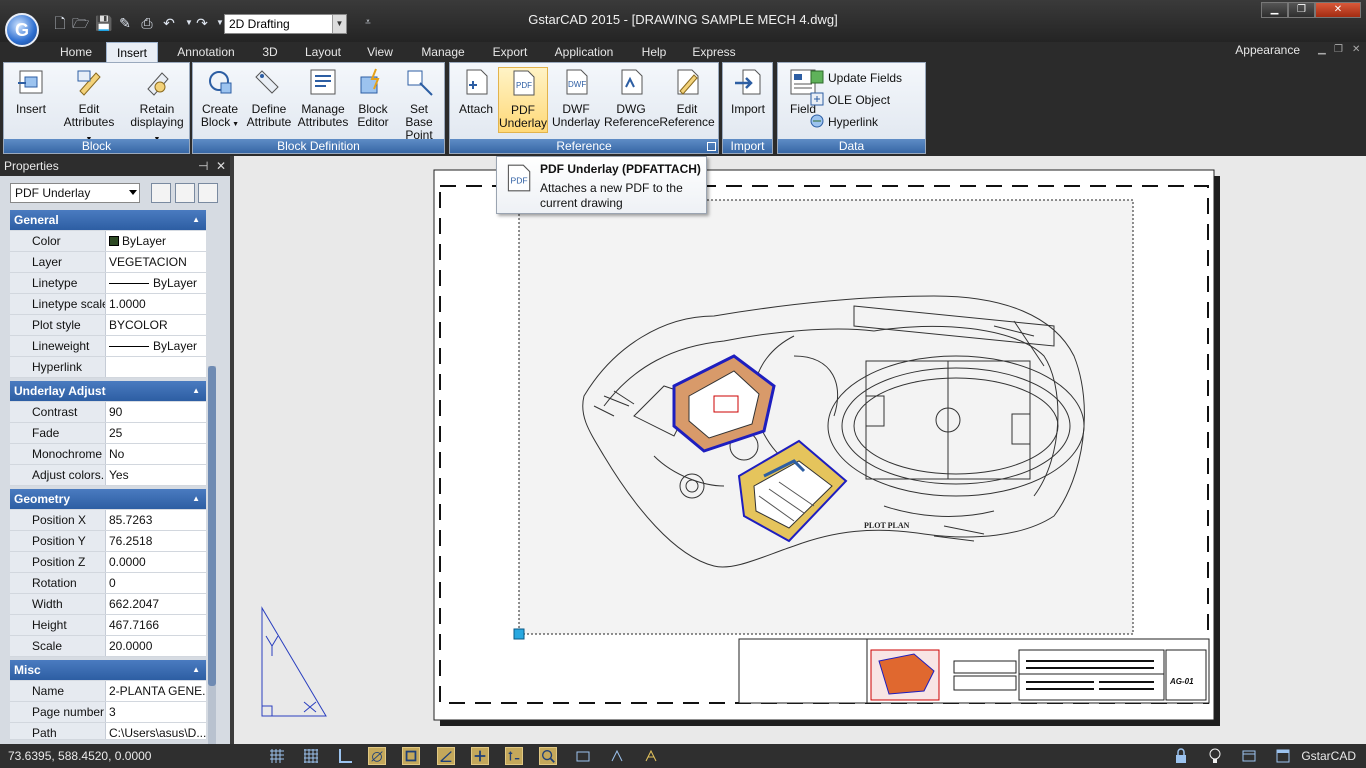 The height and width of the screenshot is (768, 1366). I want to click on scrollbar-thumb, so click(212, 526).